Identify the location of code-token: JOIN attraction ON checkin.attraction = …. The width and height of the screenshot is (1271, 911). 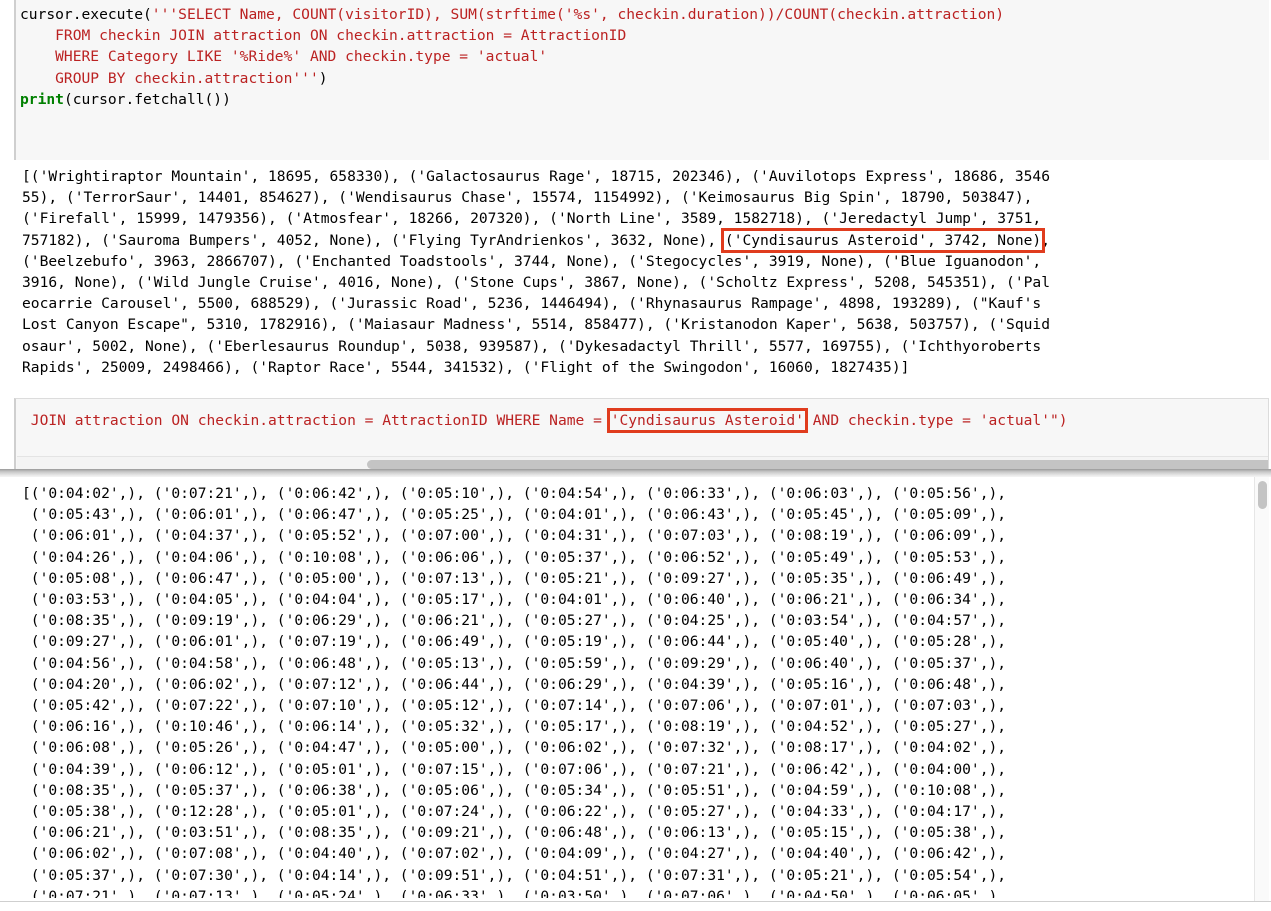
(316, 420).